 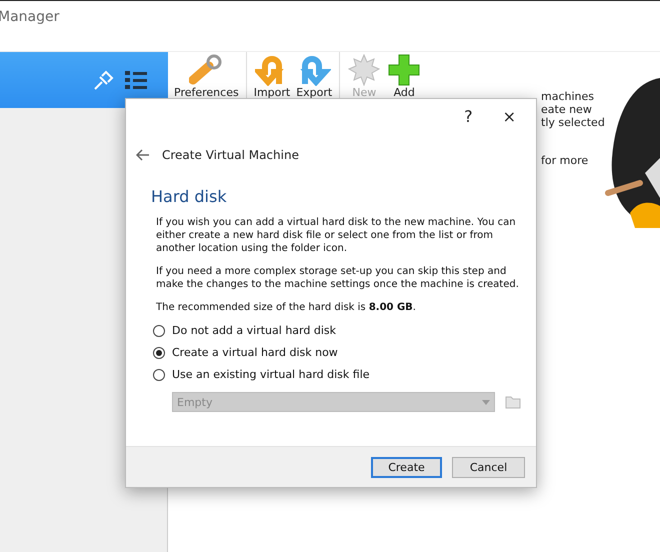 I want to click on wizard-title: Create Virtual Machine, so click(x=230, y=155).